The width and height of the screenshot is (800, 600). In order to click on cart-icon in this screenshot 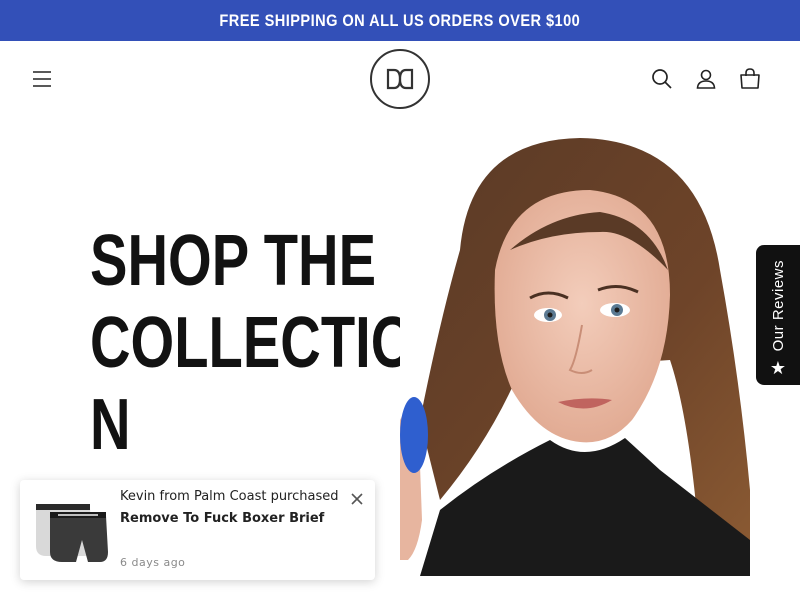, I will do `click(750, 78)`.